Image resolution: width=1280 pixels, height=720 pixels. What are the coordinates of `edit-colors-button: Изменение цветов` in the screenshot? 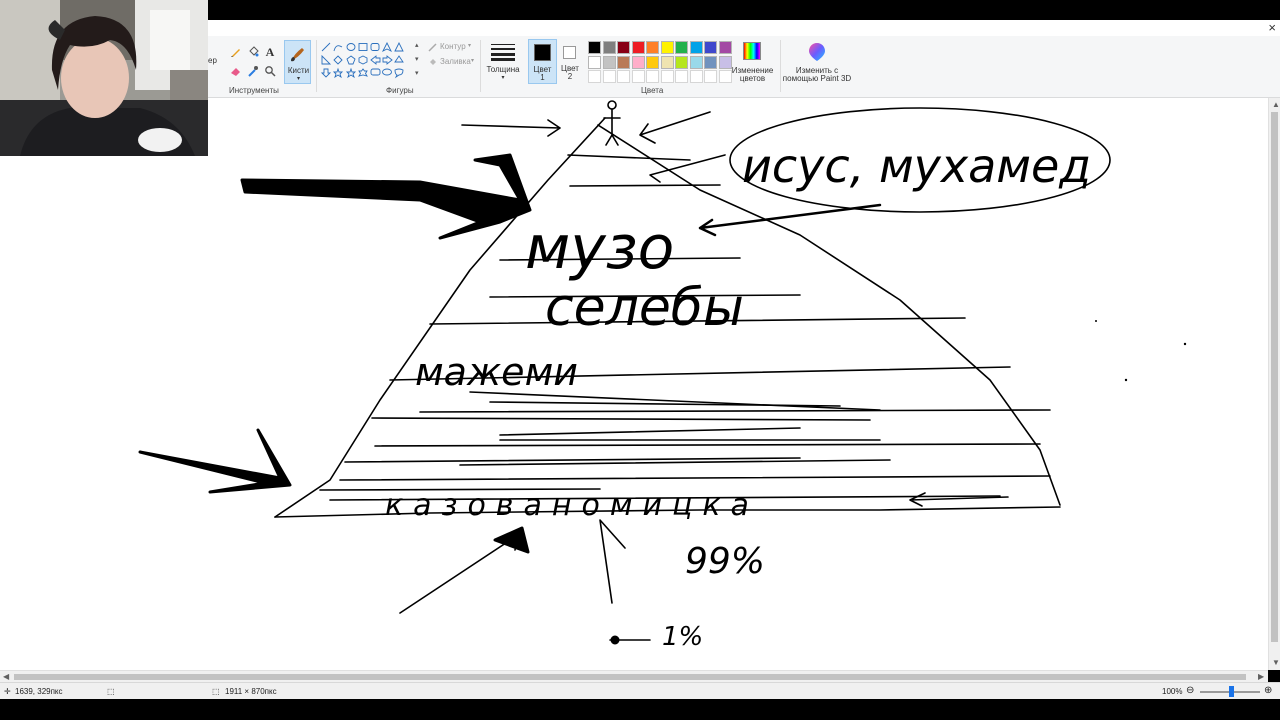 It's located at (752, 62).